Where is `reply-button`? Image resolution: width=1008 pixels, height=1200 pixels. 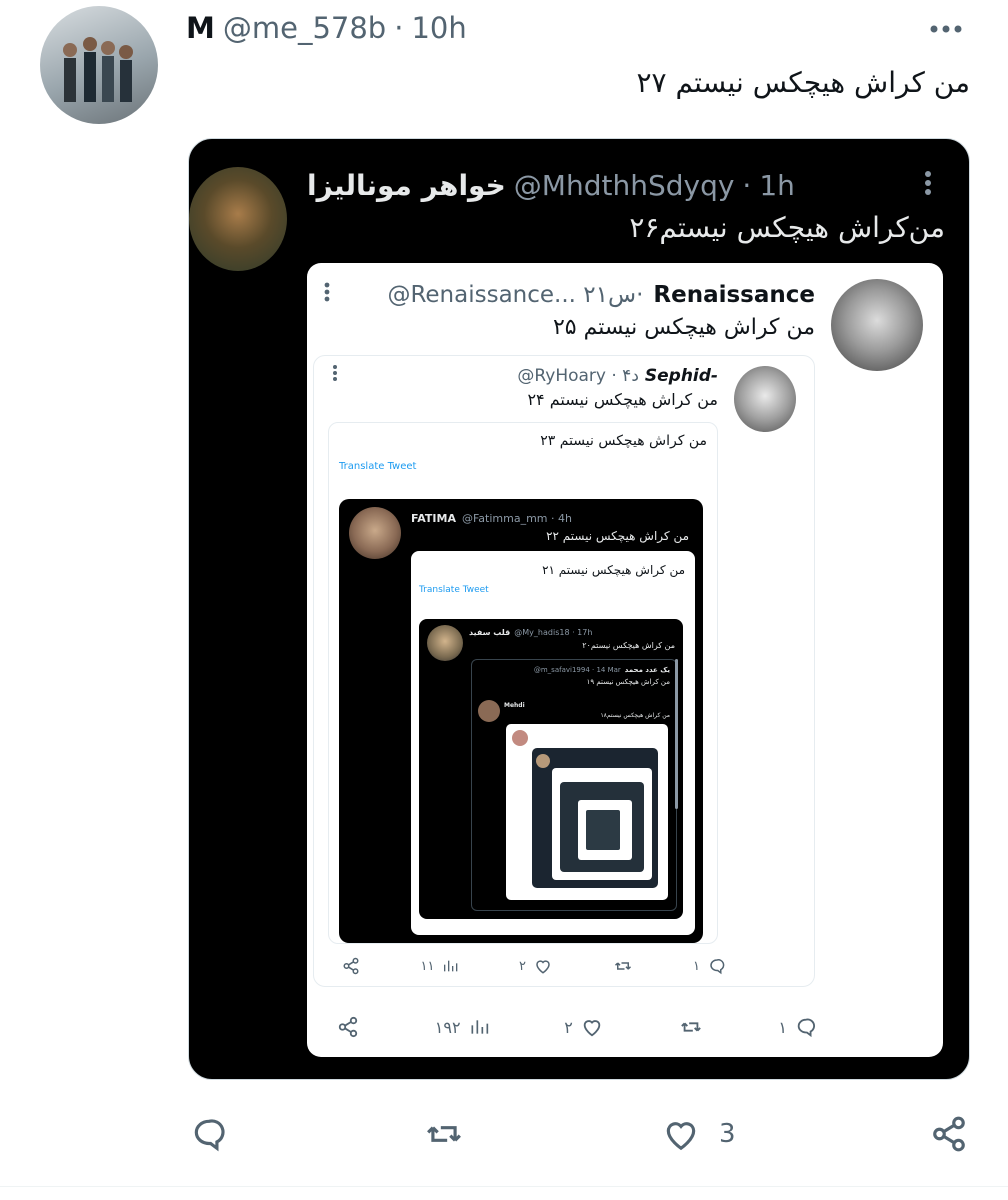 reply-button is located at coordinates (209, 1134).